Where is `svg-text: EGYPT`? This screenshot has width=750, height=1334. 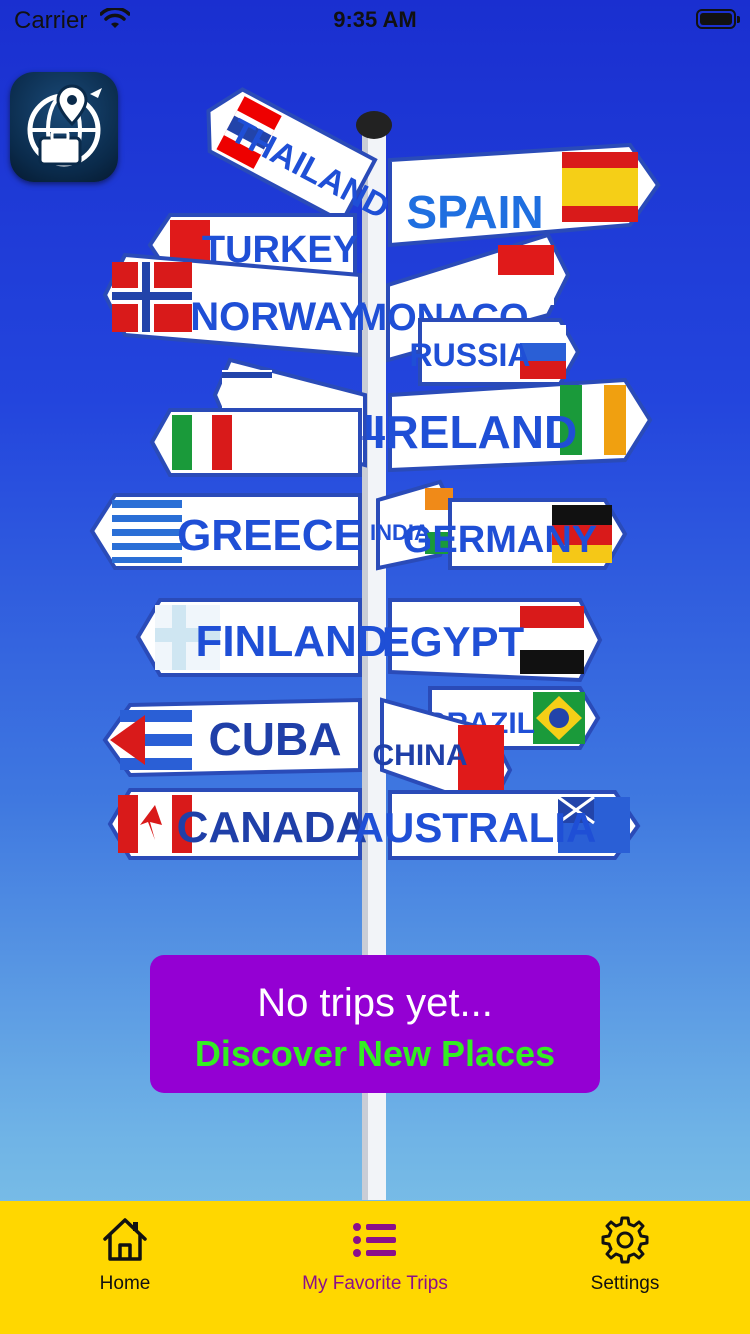 svg-text: EGYPT is located at coordinates (453, 641).